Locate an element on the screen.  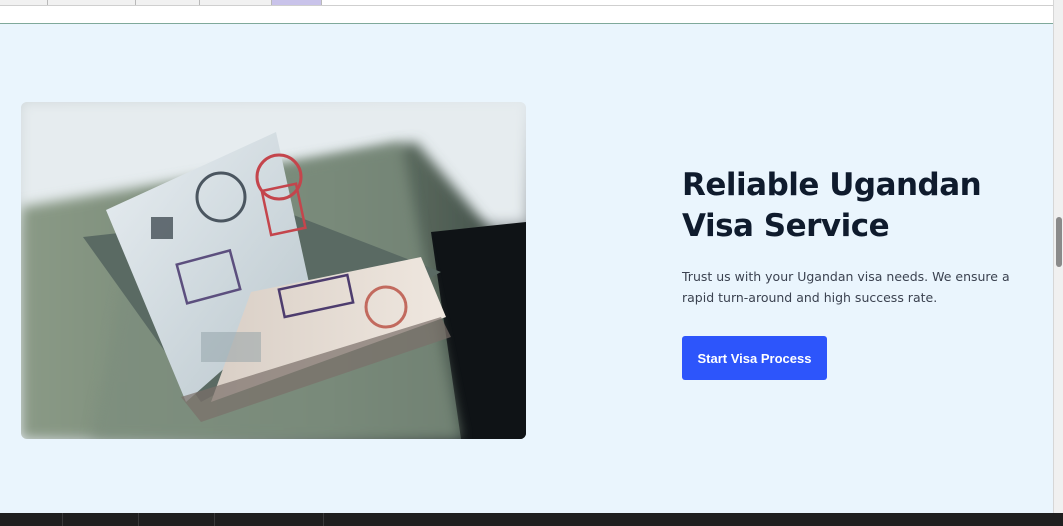
page-top-band is located at coordinates (526, 14).